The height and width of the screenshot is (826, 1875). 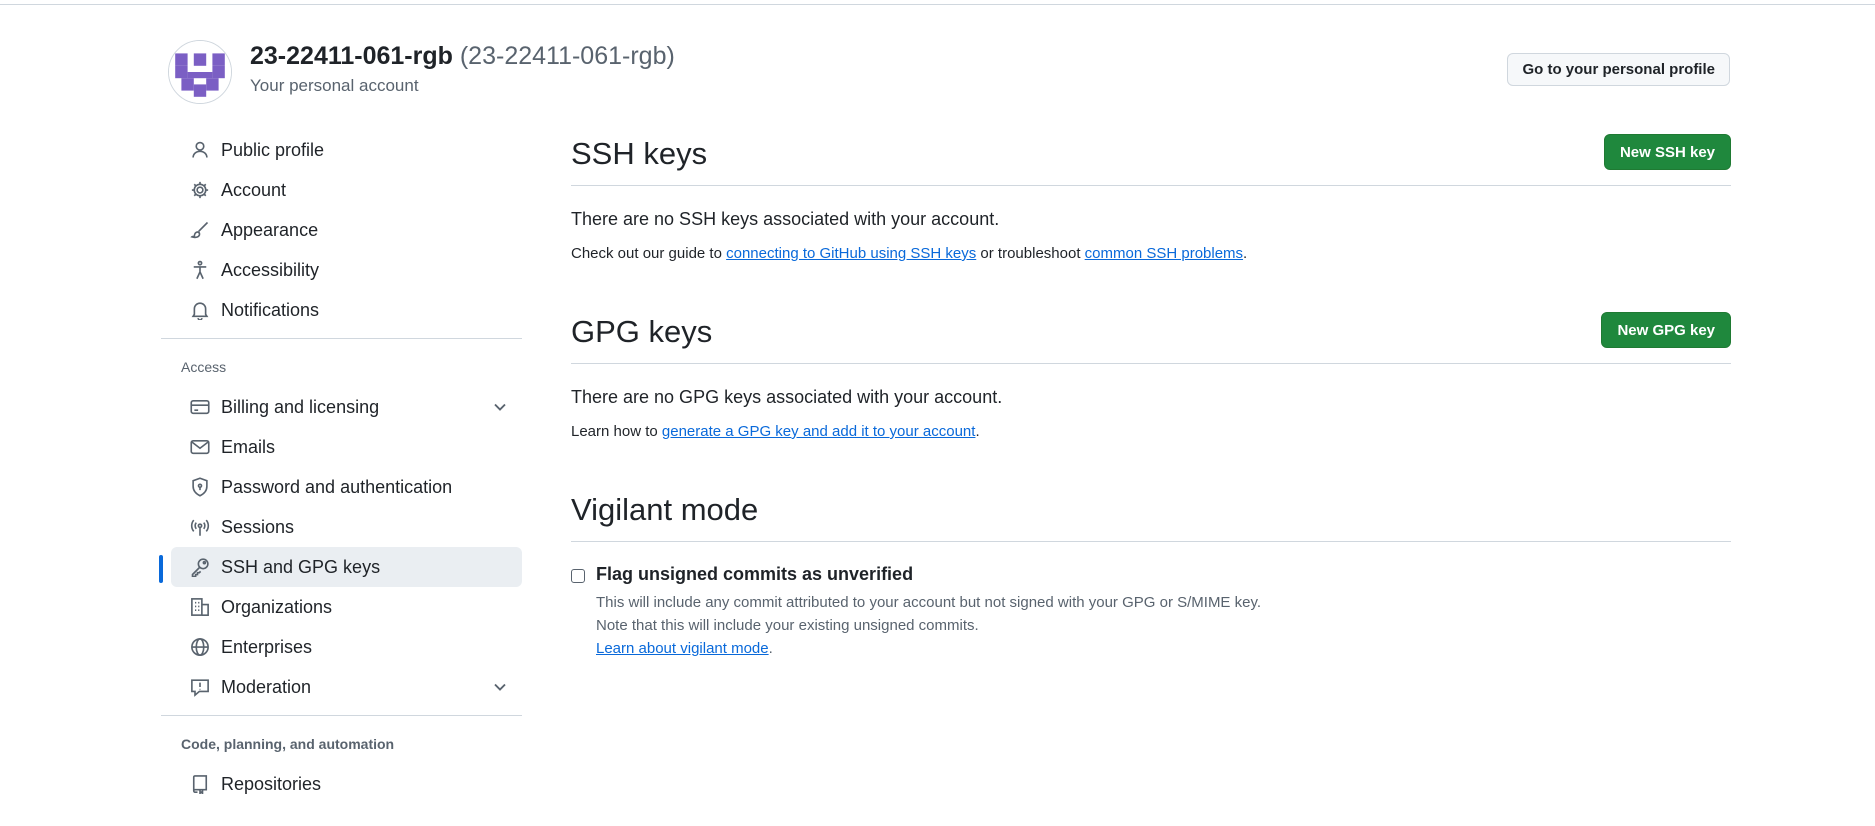 I want to click on paintbrush-icon, so click(x=200, y=230).